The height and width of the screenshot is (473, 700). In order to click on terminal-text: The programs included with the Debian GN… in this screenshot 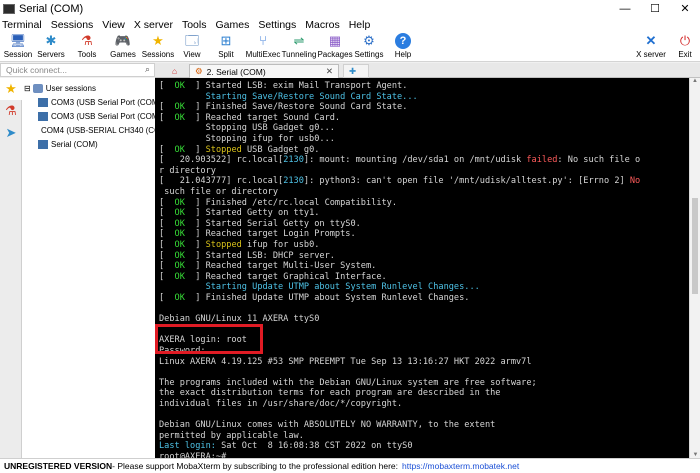, I will do `click(348, 382)`.